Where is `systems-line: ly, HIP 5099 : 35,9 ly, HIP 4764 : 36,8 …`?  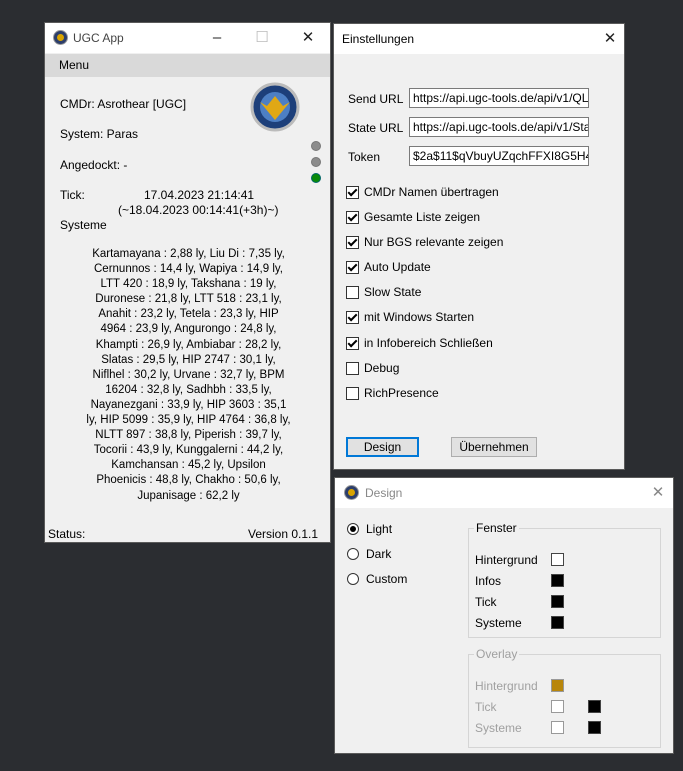
systems-line: ly, HIP 5099 : 35,9 ly, HIP 4764 : 36,8 … is located at coordinates (188, 420).